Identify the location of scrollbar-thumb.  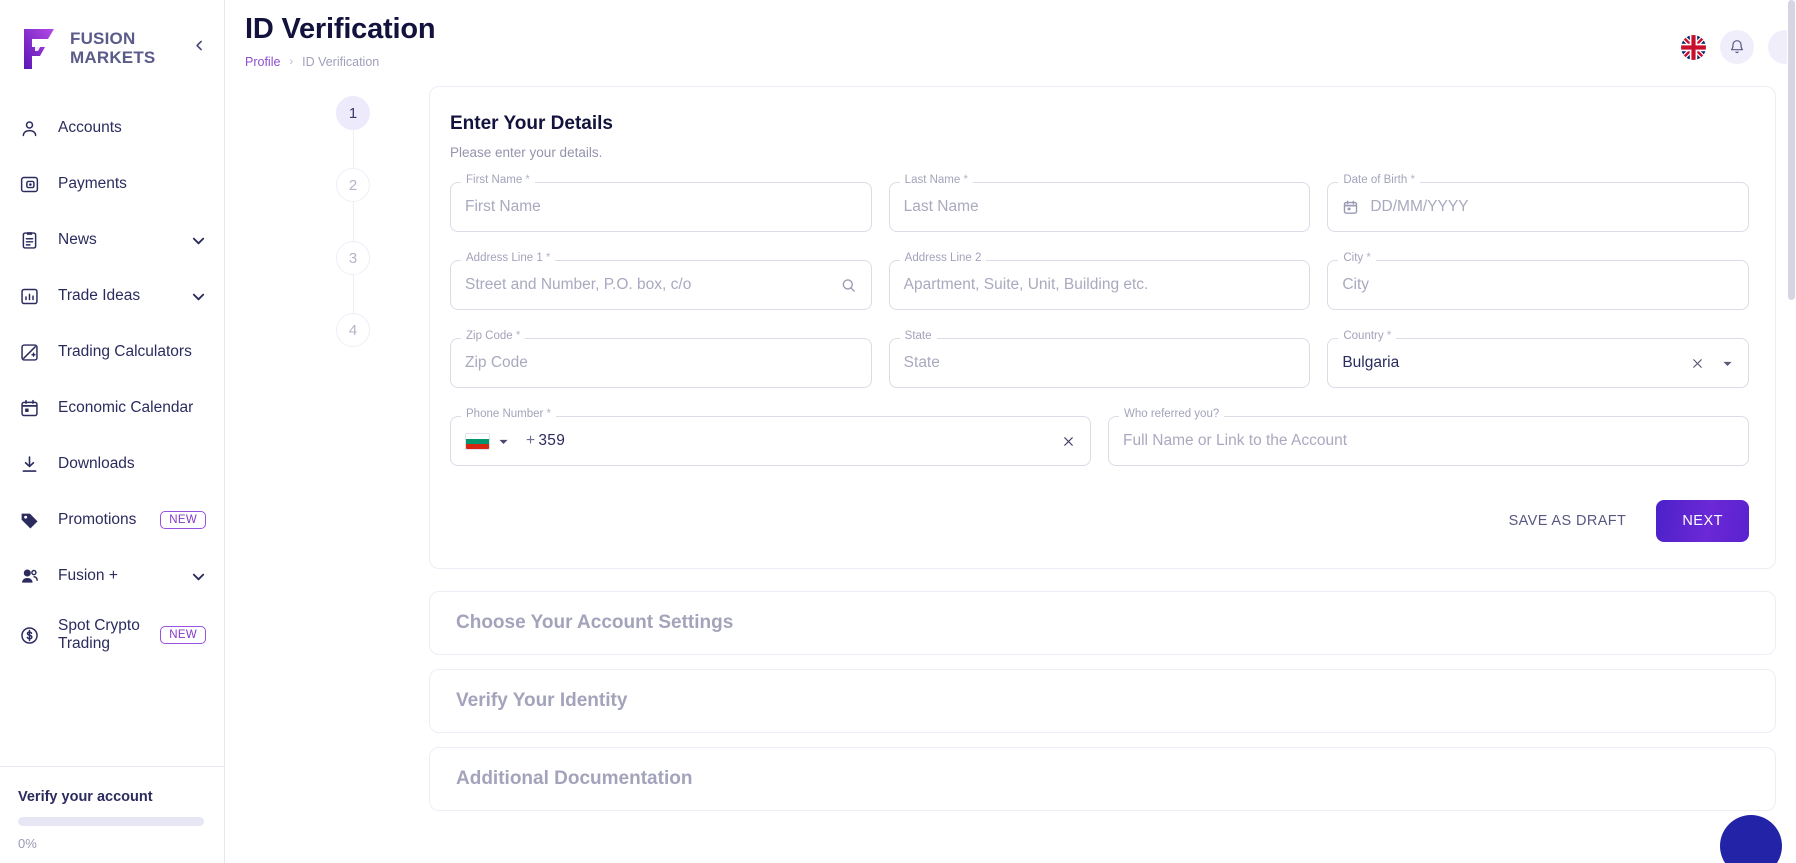
(1791, 150).